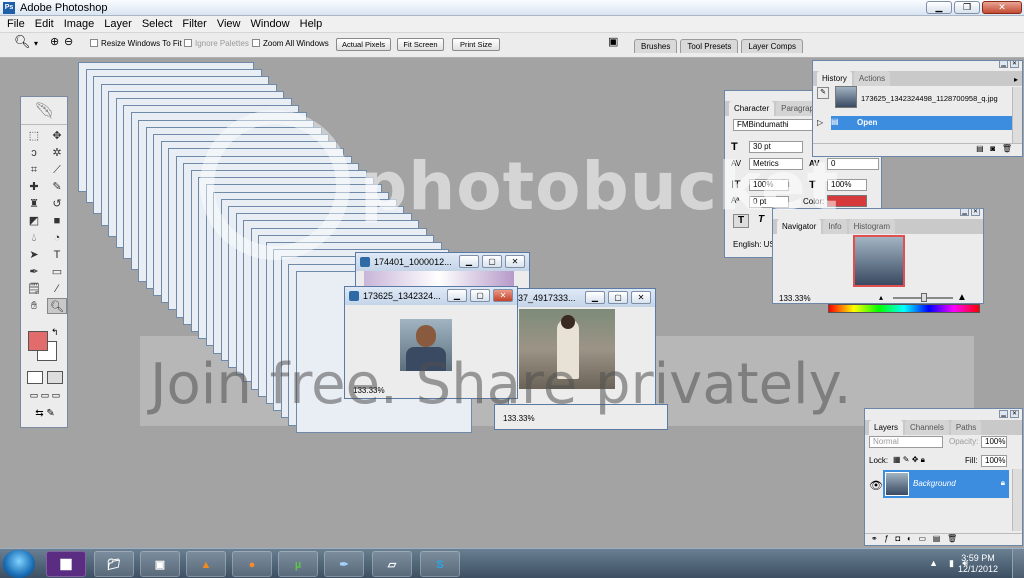 The image size is (1024, 578). Describe the element at coordinates (290, 44) in the screenshot. I see `zoom-all-checkbox: Zoom All Windows` at that location.